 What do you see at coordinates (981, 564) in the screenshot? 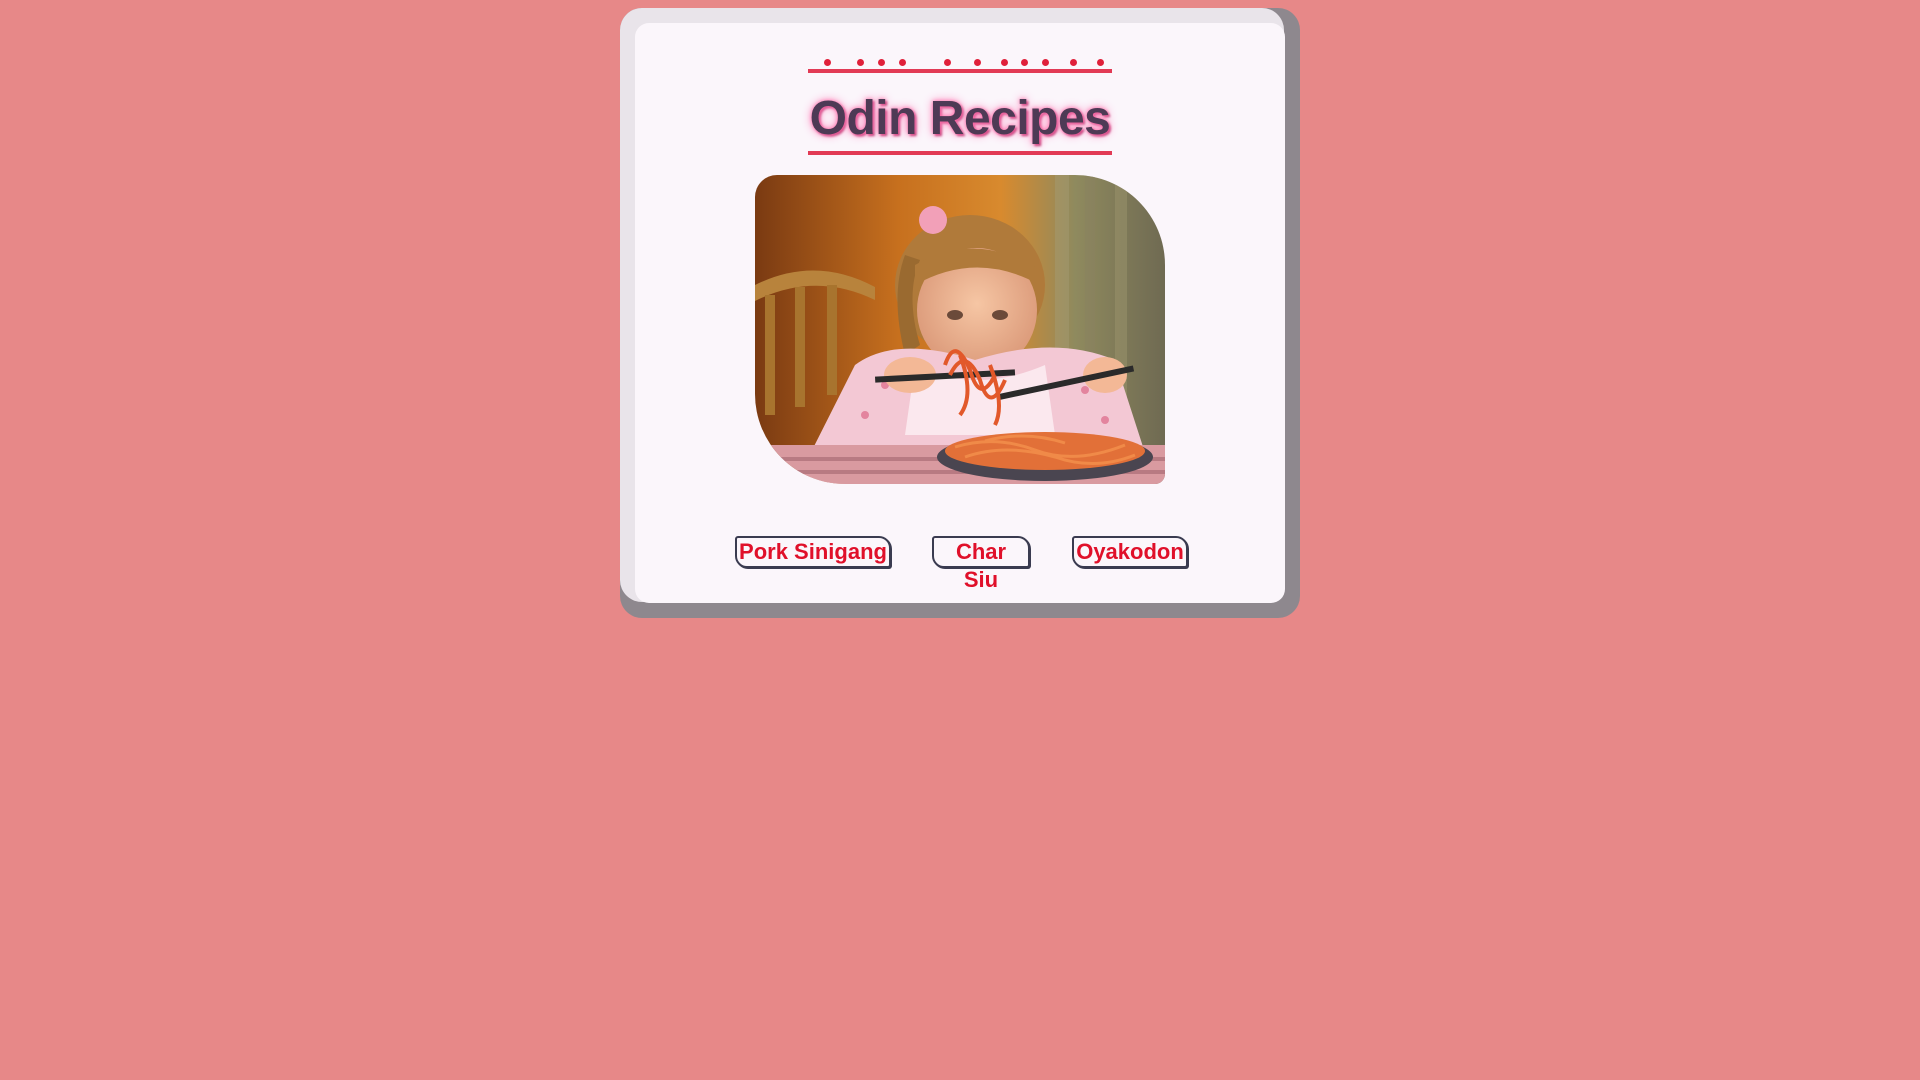
I see `link-char-siu: Char Siu` at bounding box center [981, 564].